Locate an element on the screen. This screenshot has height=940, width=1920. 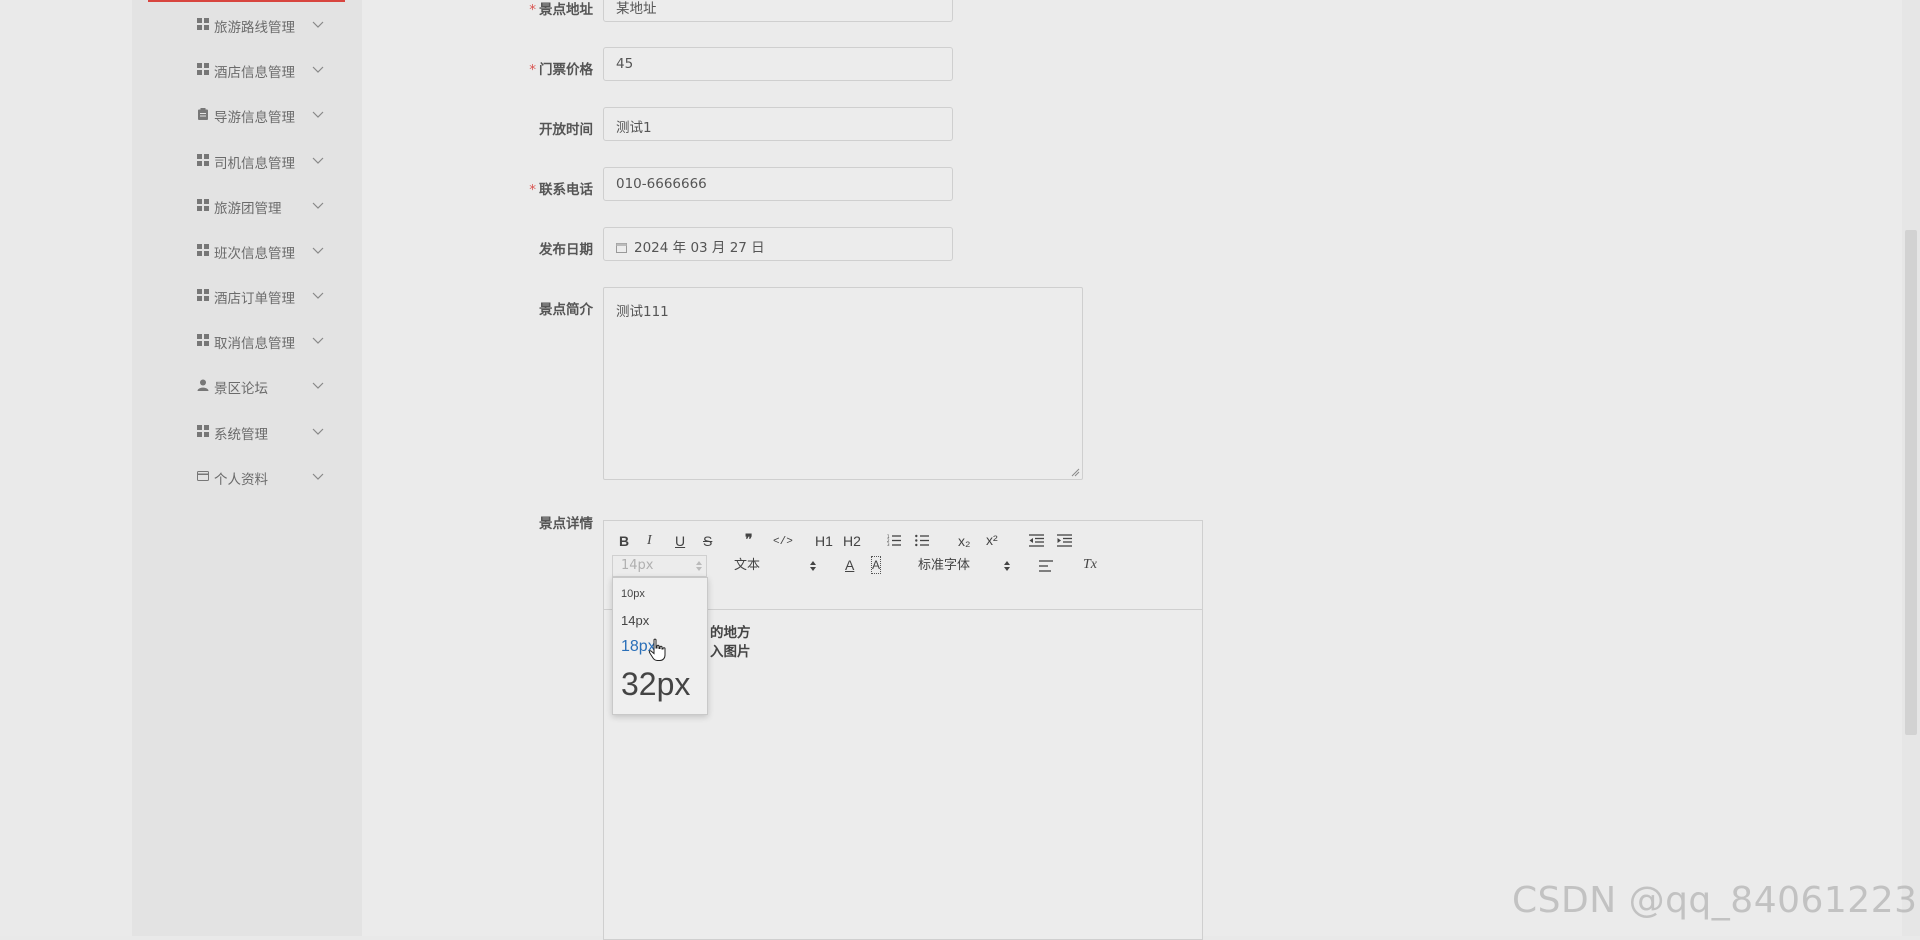
intro-textarea: 测试111 is located at coordinates (843, 383).